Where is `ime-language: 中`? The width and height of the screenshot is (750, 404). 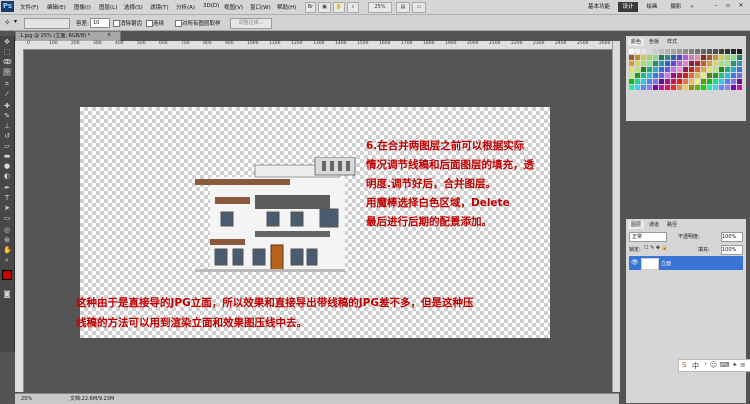 ime-language: 中 is located at coordinates (695, 366).